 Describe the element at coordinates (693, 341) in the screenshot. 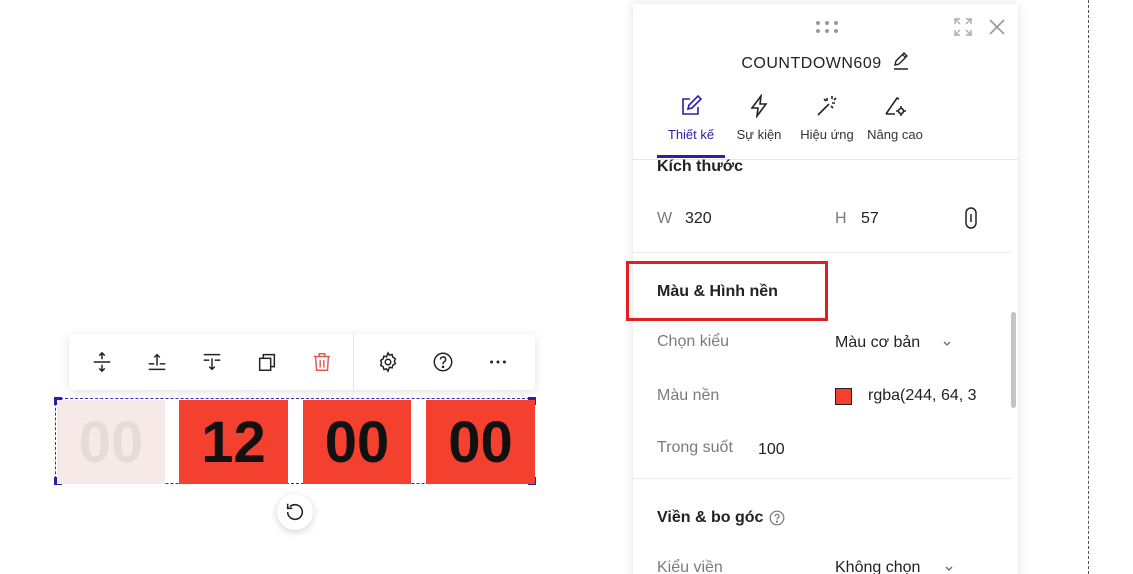

I see `style-label: Chọn kiểu` at that location.